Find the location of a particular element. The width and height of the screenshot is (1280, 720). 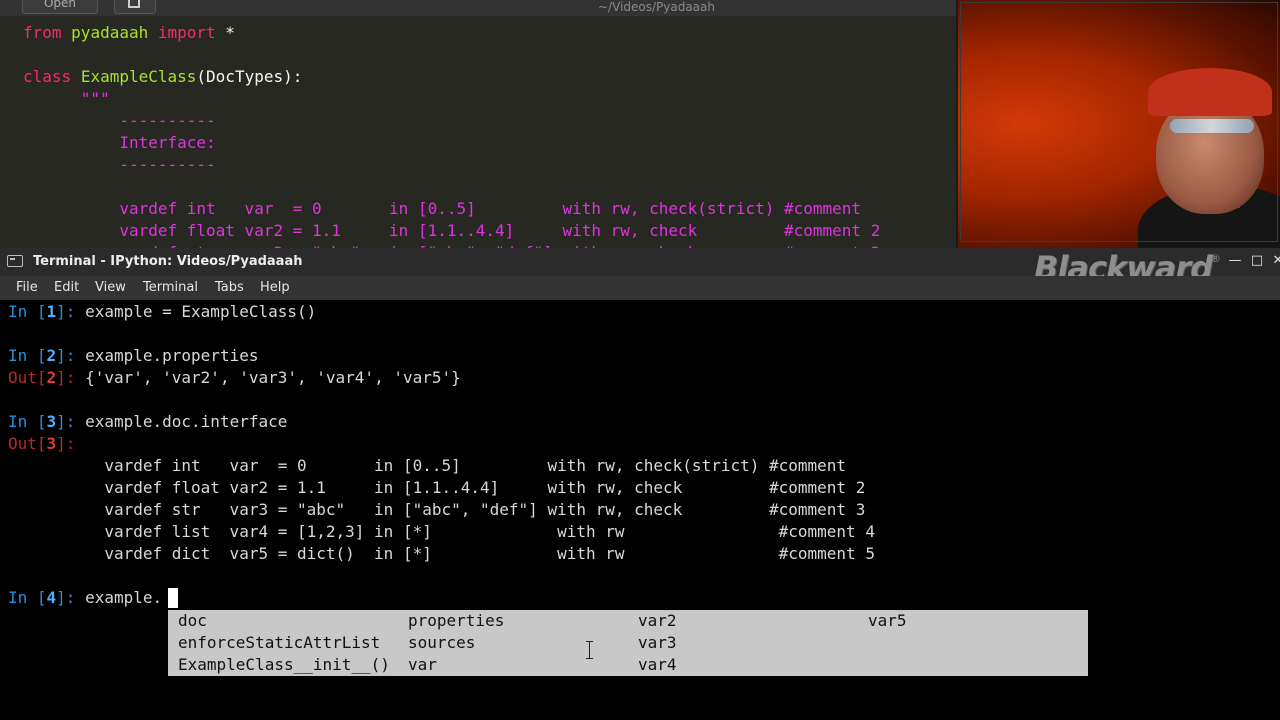

terminal-text: {'var', 'var2', 'var3', 'var4', 'var5'} is located at coordinates (273, 377).